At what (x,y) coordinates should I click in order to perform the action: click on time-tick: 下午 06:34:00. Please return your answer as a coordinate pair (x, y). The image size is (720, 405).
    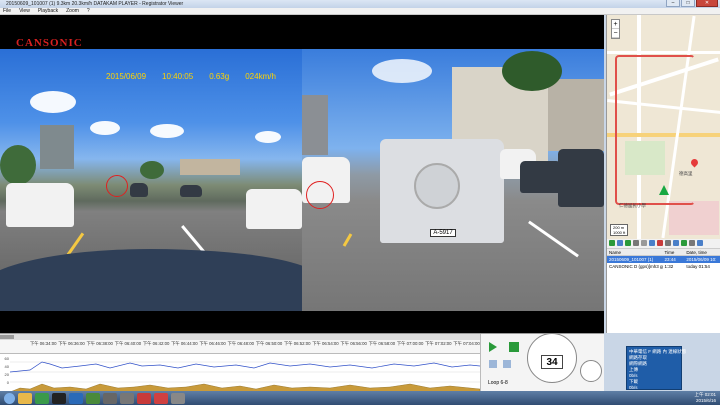
    Looking at the image, I should click on (43, 343).